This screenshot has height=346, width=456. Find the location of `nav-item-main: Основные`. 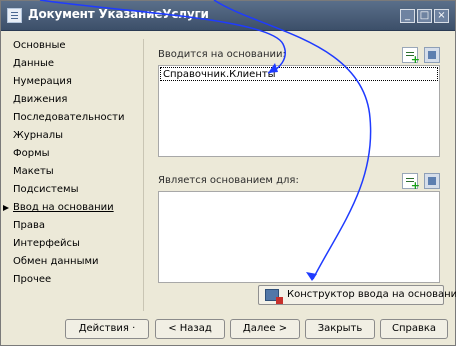

nav-item-main: Основные is located at coordinates (39, 46).